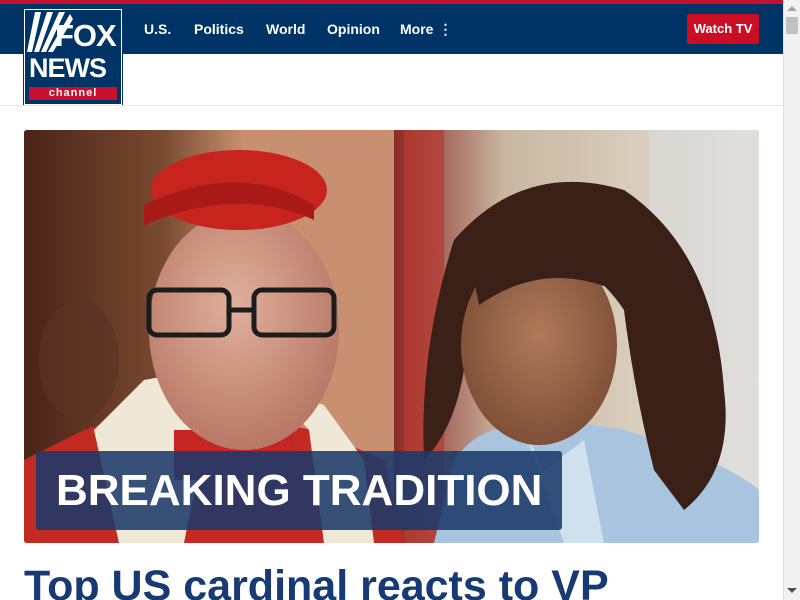 The image size is (800, 600). What do you see at coordinates (445, 29) in the screenshot?
I see `vertical-dots-icon: ⋮` at bounding box center [445, 29].